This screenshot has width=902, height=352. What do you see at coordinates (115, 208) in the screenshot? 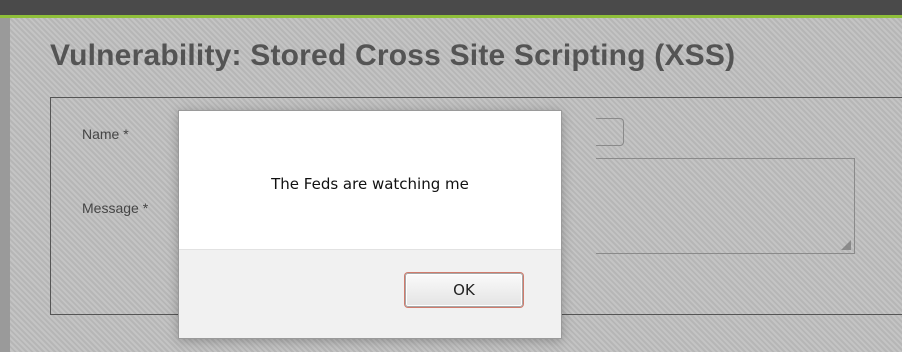
I see `message-label: Message *` at bounding box center [115, 208].